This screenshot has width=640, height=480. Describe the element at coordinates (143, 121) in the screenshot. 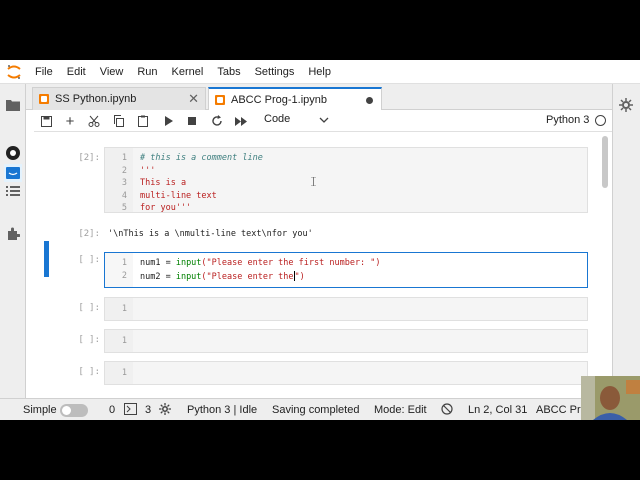

I see `paste-icon` at that location.